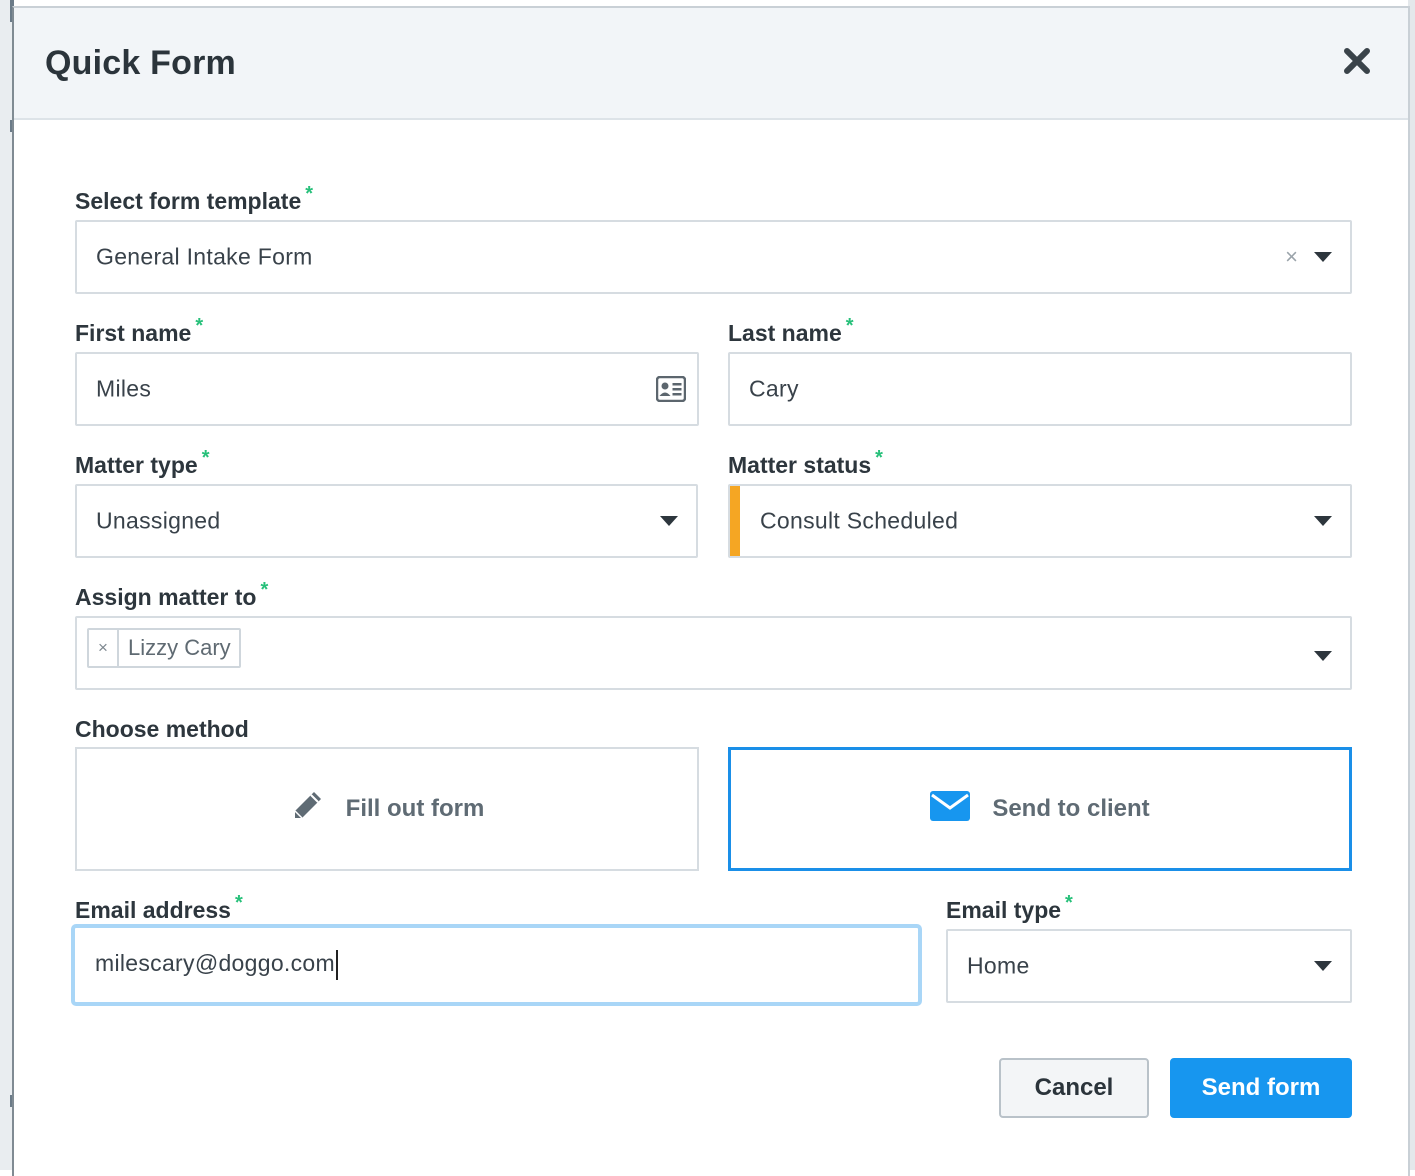  I want to click on matter-status-value: Consult Scheduled, so click(859, 520).